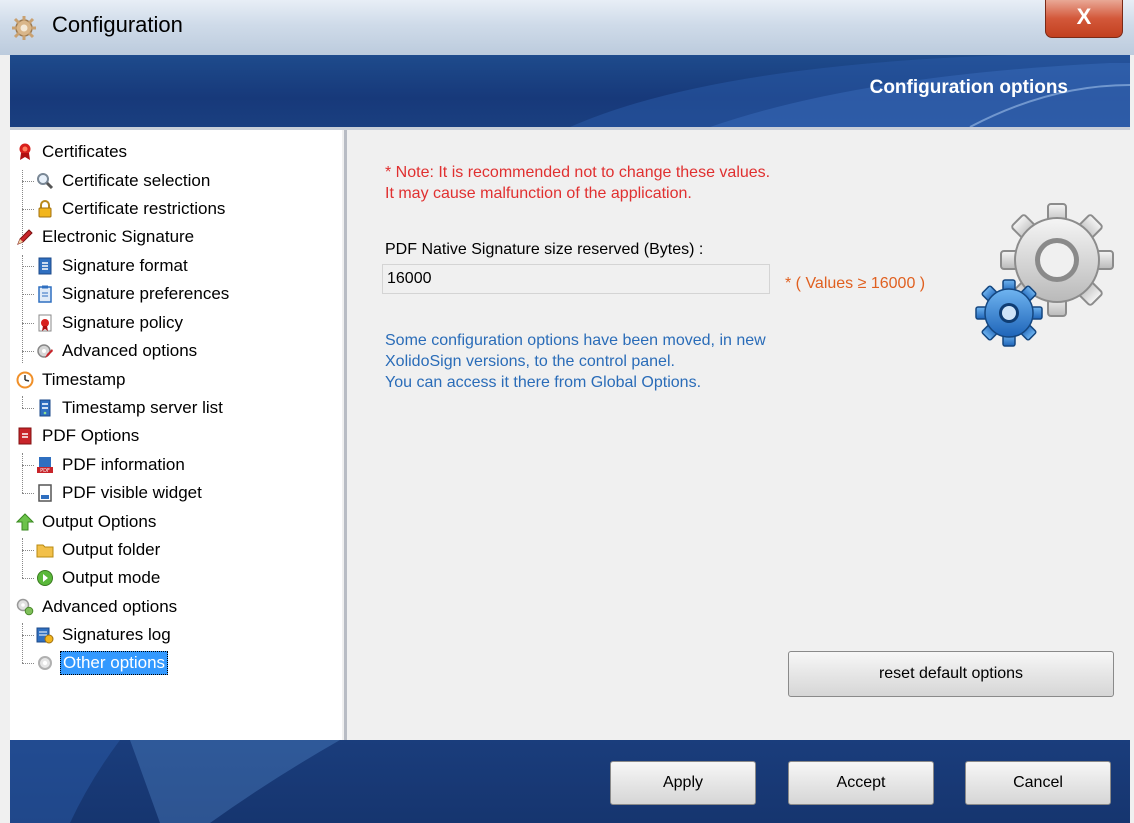 This screenshot has width=1134, height=823. I want to click on tree-item-pdf-options: PDF Options, so click(78, 436).